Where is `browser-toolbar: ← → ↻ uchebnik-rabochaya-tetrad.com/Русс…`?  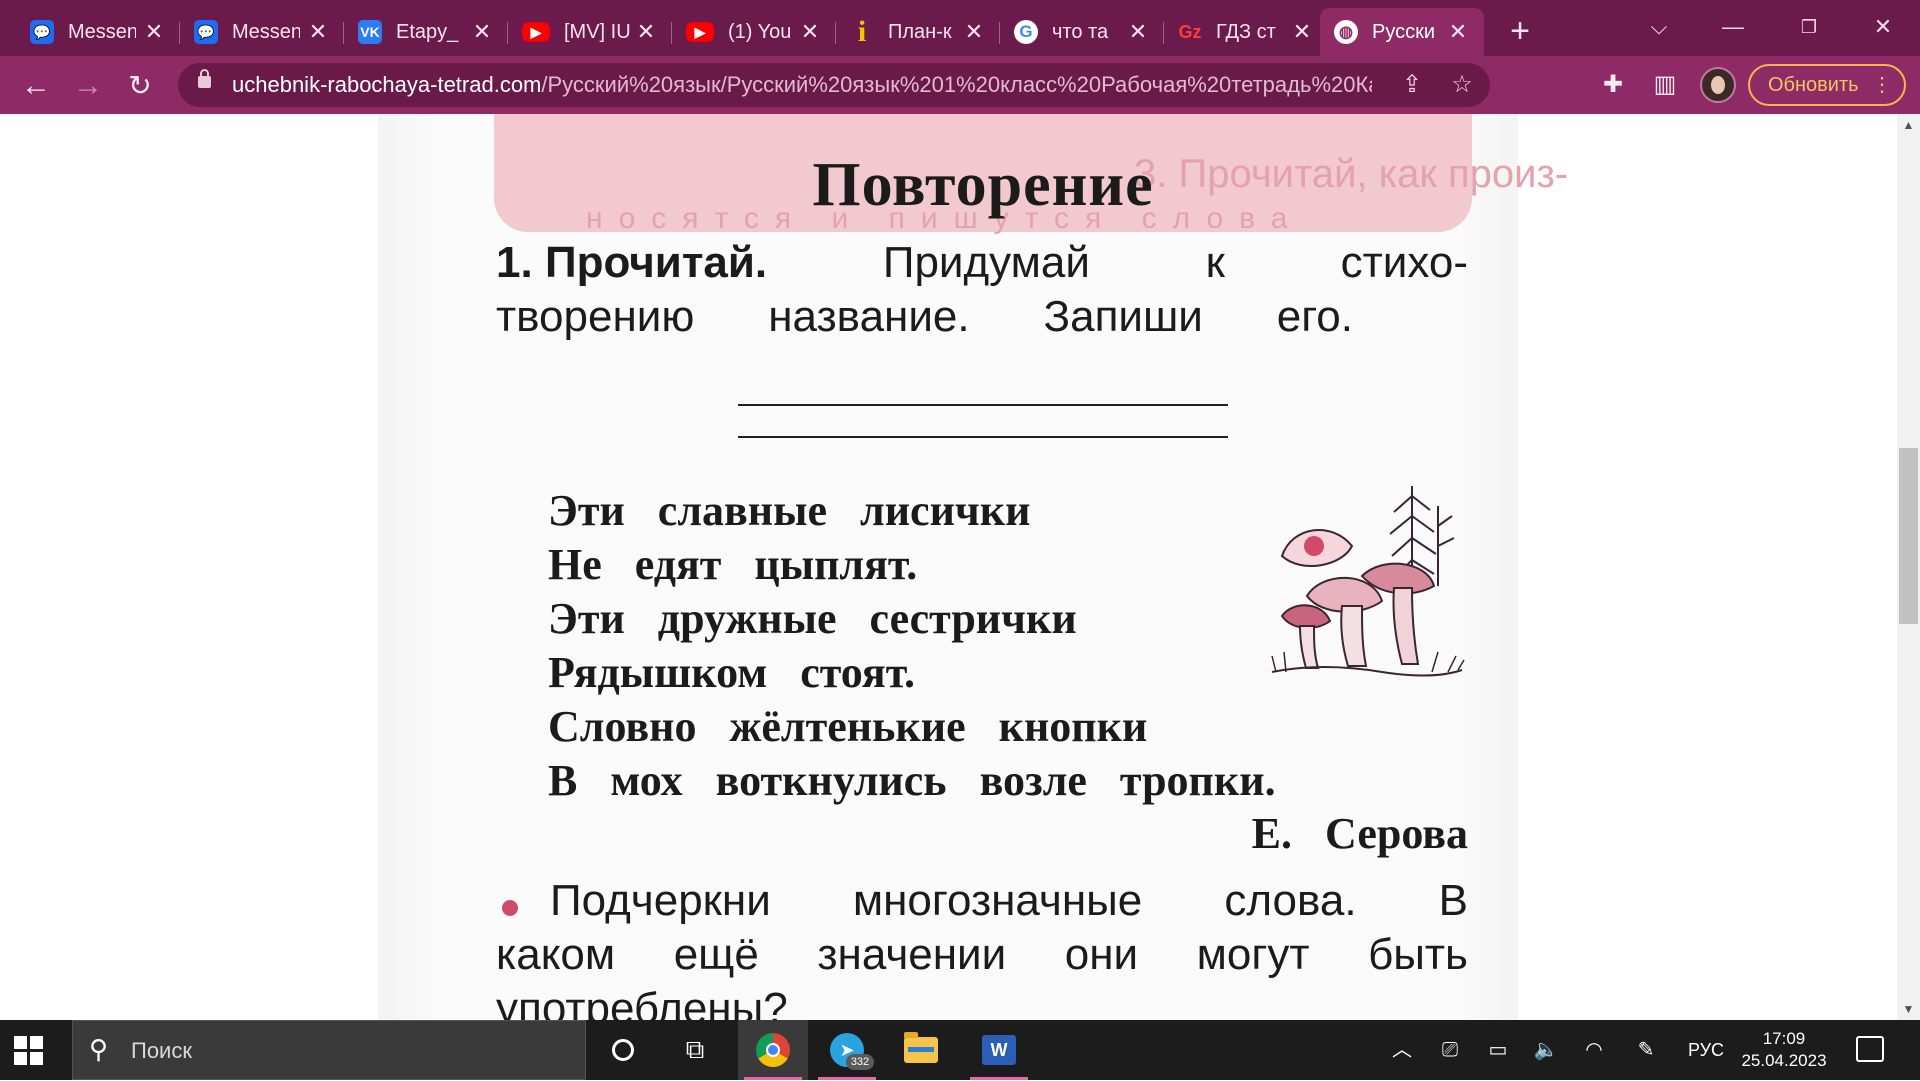 browser-toolbar: ← → ↻ uchebnik-rabochaya-tetrad.com/Русс… is located at coordinates (960, 85).